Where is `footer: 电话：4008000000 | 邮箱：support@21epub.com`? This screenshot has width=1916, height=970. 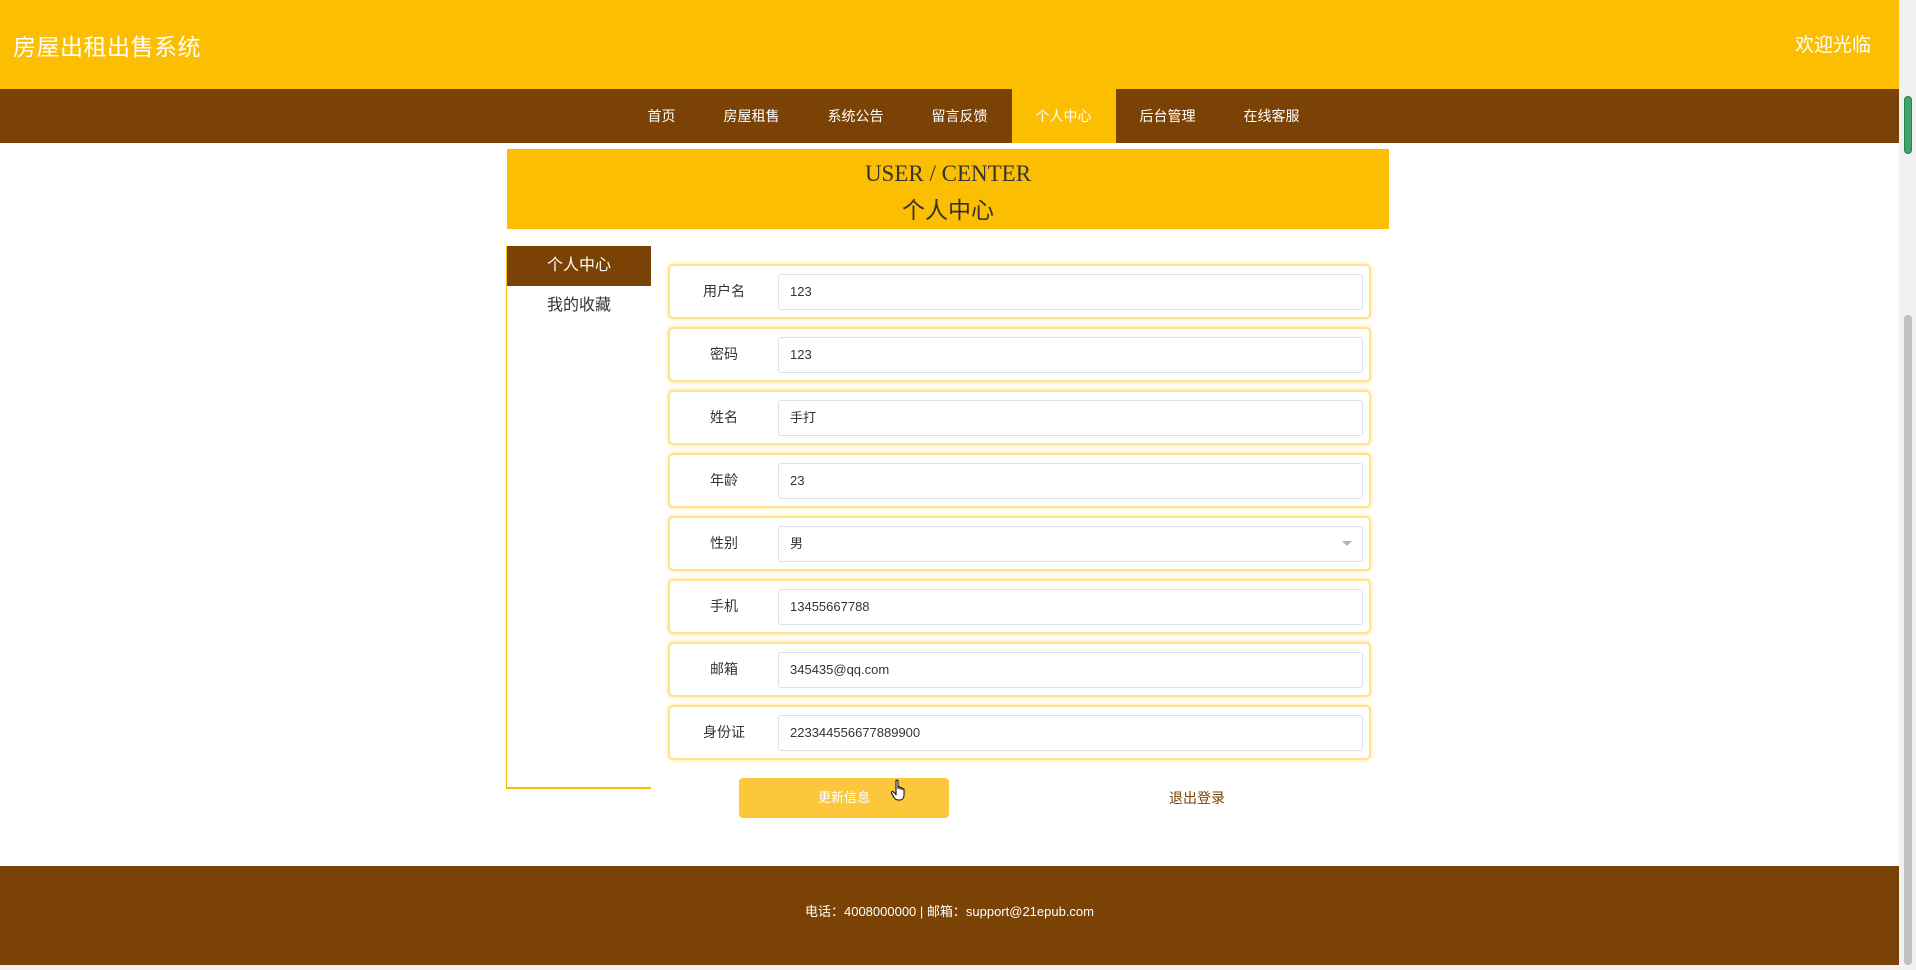 footer: 电话：4008000000 | 邮箱：support@21epub.com is located at coordinates (949, 918).